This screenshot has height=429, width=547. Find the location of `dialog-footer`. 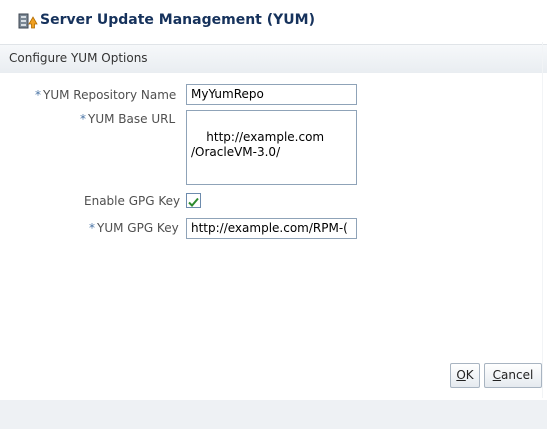

dialog-footer is located at coordinates (273, 414).